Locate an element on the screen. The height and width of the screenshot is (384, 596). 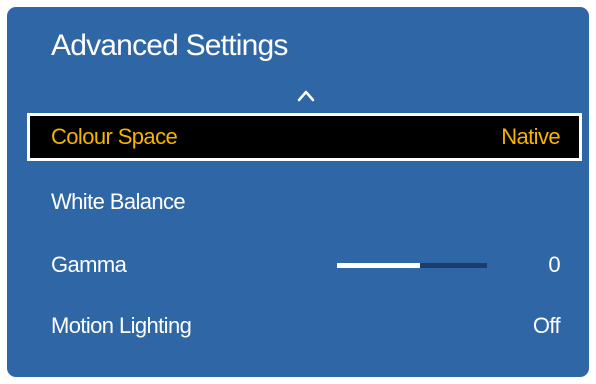
gamma-slider-fill is located at coordinates (378, 265).